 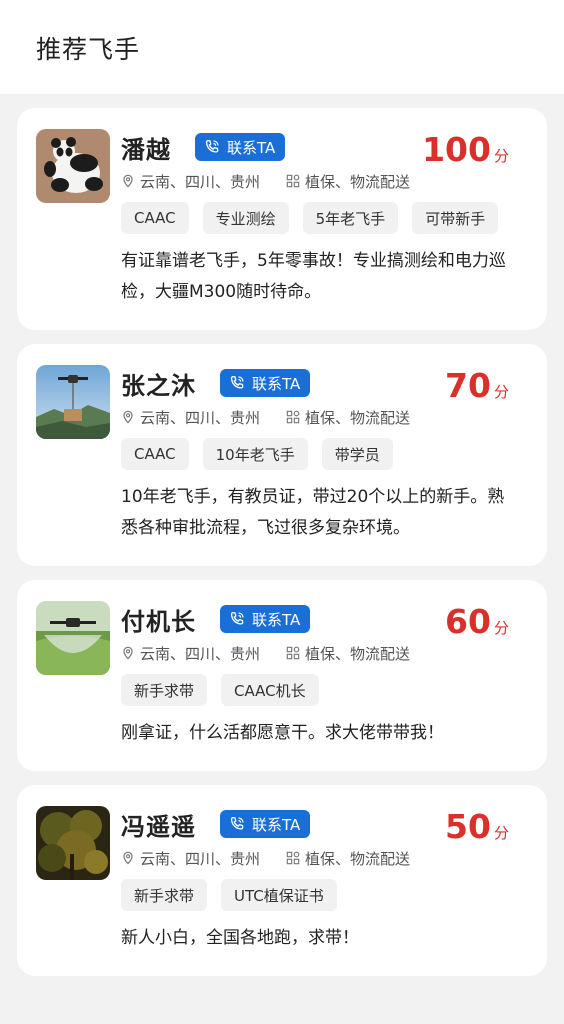 What do you see at coordinates (282, 733) in the screenshot?
I see `pilot-description: 刚拿证，什么活都愿意干。求大佬带带我！` at bounding box center [282, 733].